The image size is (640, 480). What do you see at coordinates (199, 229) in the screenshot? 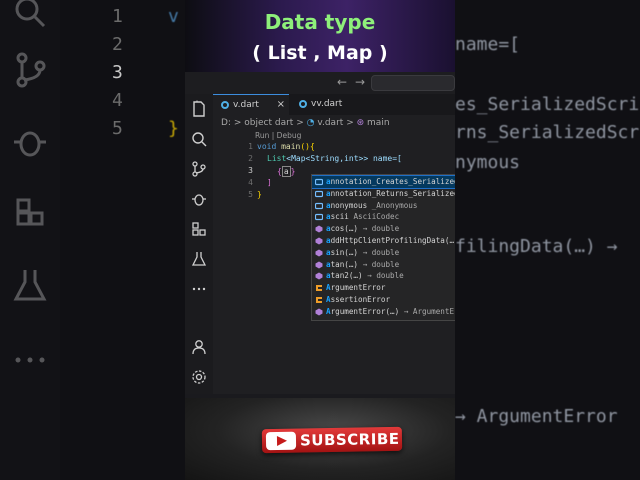
I see `extensions-icon` at bounding box center [199, 229].